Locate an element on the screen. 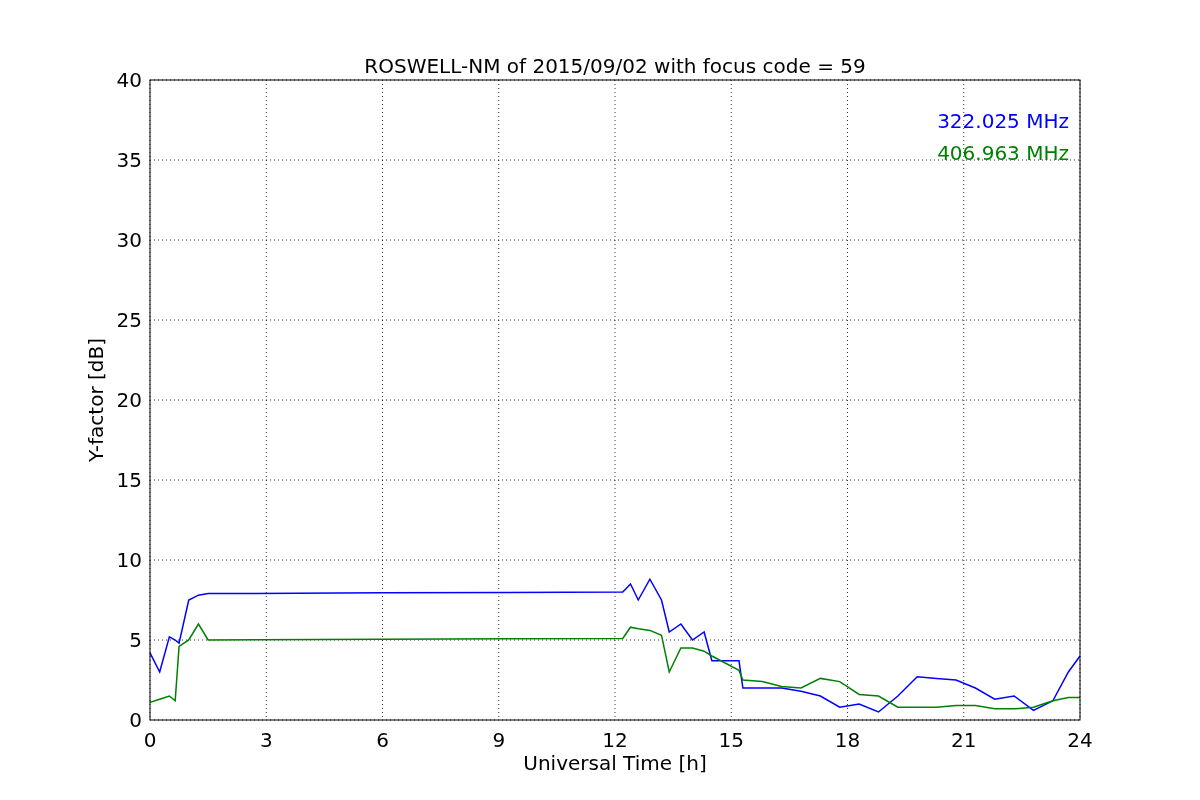 The image size is (1200, 800). x-tick-label: 12 is located at coordinates (615, 740).